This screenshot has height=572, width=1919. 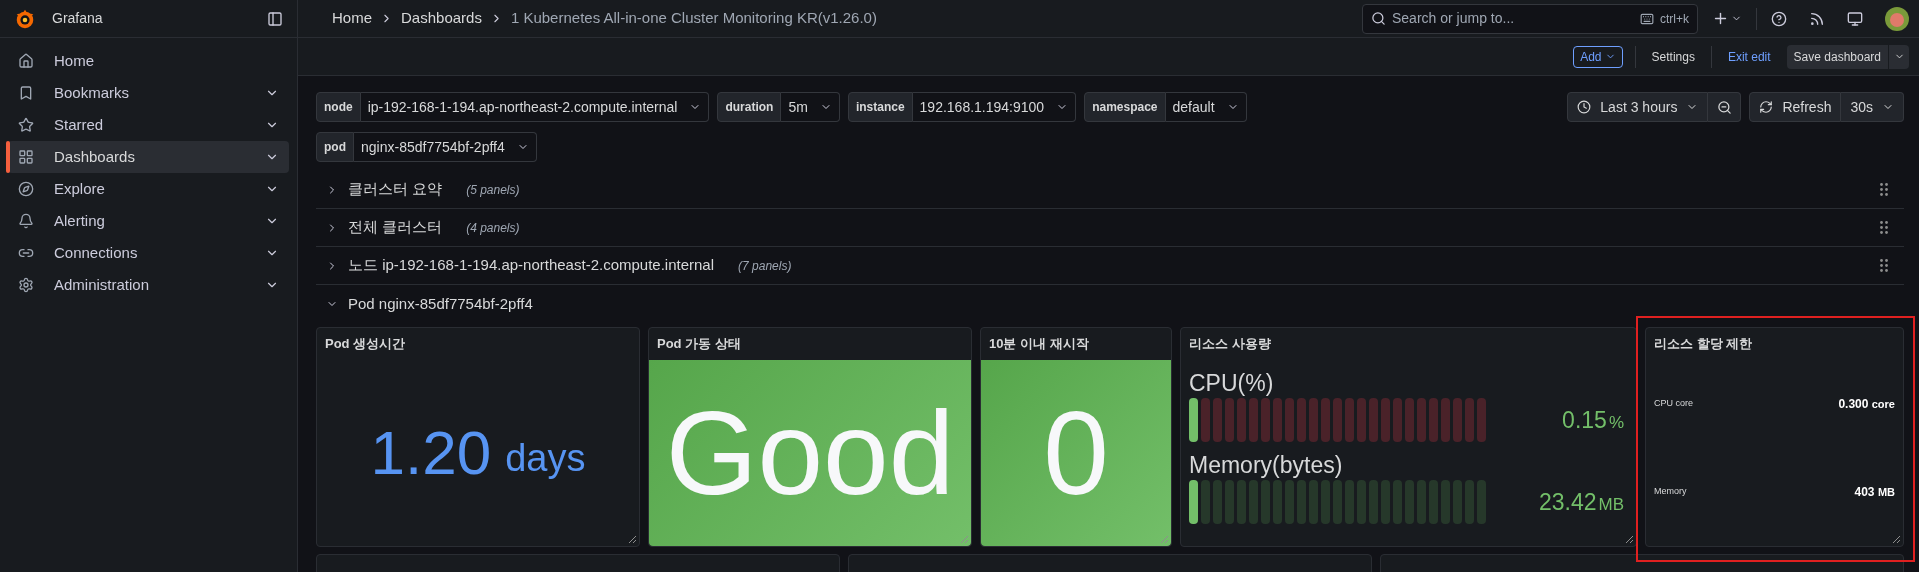 I want to click on plus-icon, so click(x=1720, y=18).